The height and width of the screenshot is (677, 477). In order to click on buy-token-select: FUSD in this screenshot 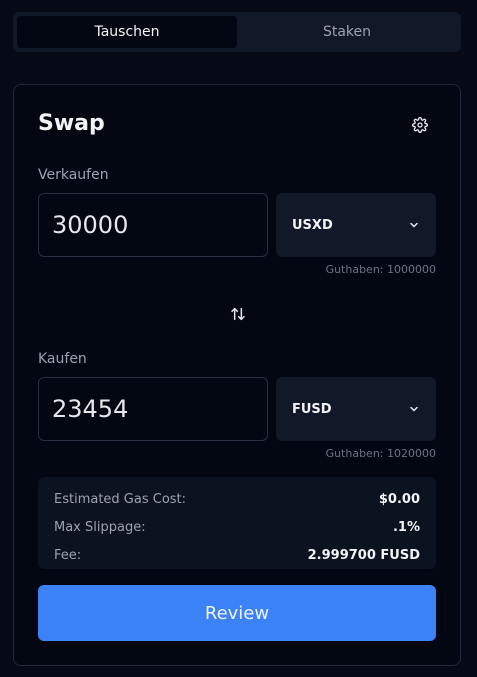, I will do `click(356, 409)`.